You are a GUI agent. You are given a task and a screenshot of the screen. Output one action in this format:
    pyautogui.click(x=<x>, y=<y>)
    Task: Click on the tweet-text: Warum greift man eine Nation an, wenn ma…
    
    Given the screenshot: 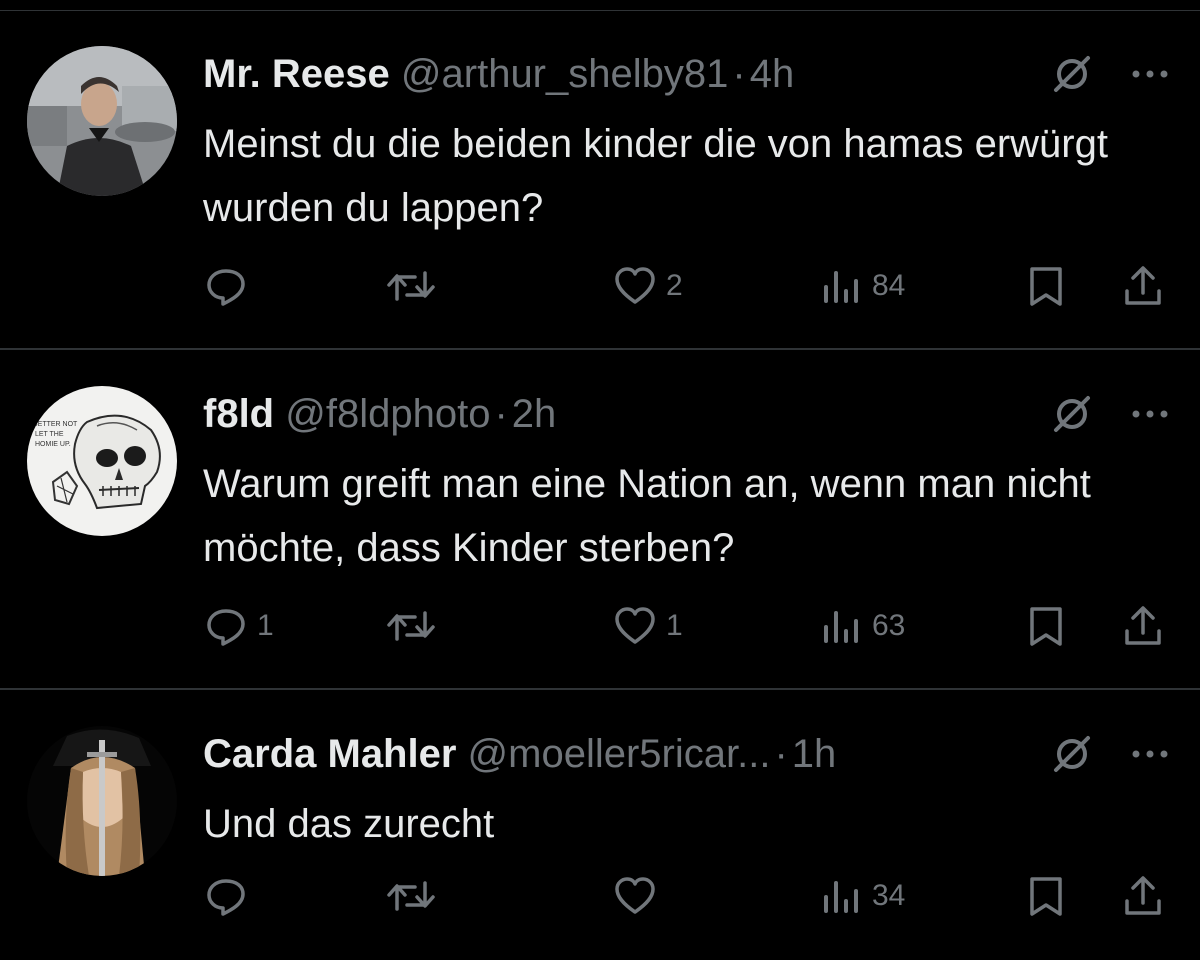 What is the action you would take?
    pyautogui.click(x=647, y=516)
    